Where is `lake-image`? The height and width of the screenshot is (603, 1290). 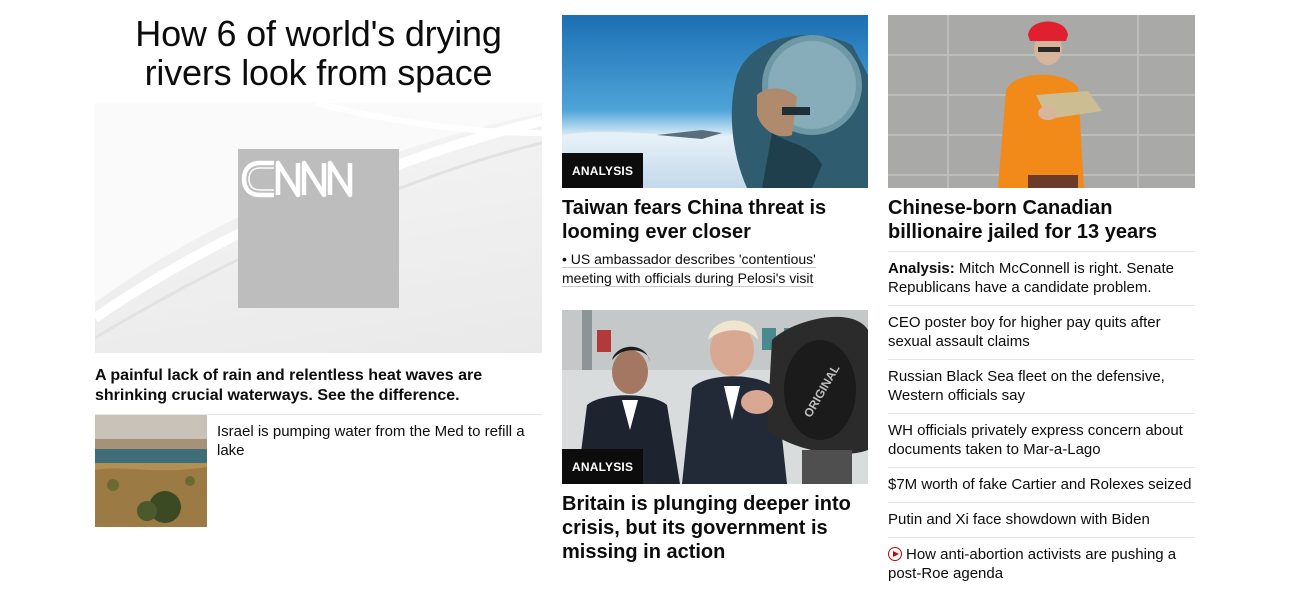
lake-image is located at coordinates (151, 471).